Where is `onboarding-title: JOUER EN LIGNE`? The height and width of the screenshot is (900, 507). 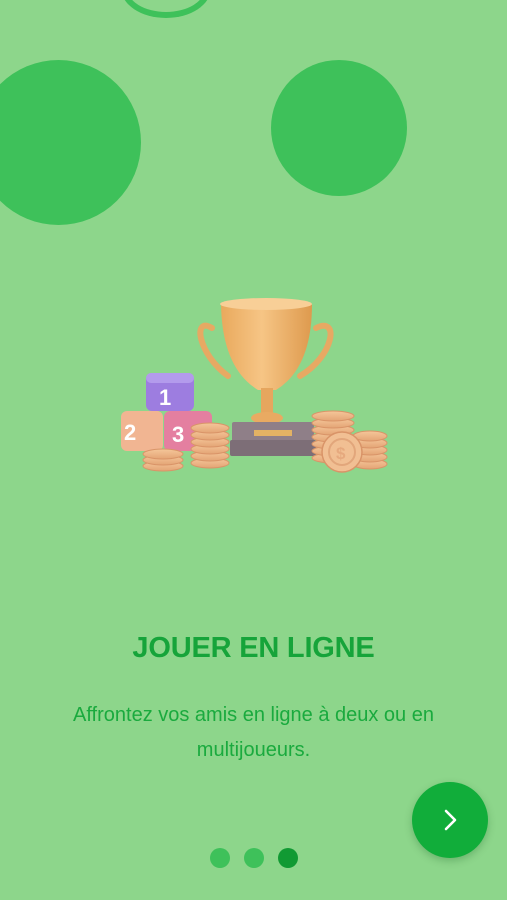 onboarding-title: JOUER EN LIGNE is located at coordinates (253, 648).